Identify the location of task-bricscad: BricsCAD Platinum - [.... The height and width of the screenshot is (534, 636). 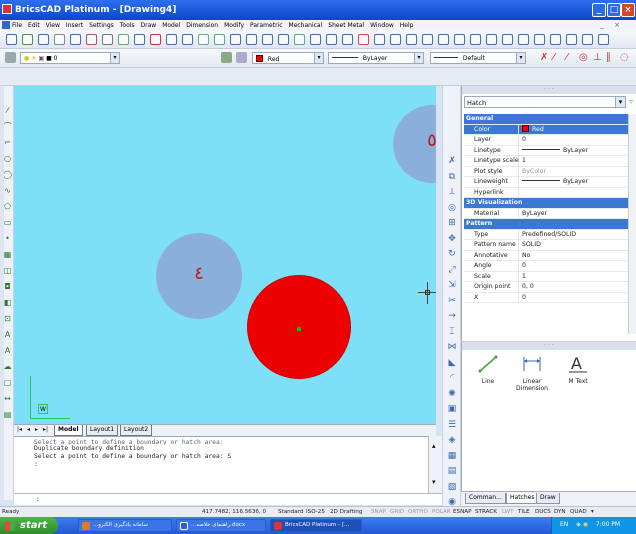
(316, 525).